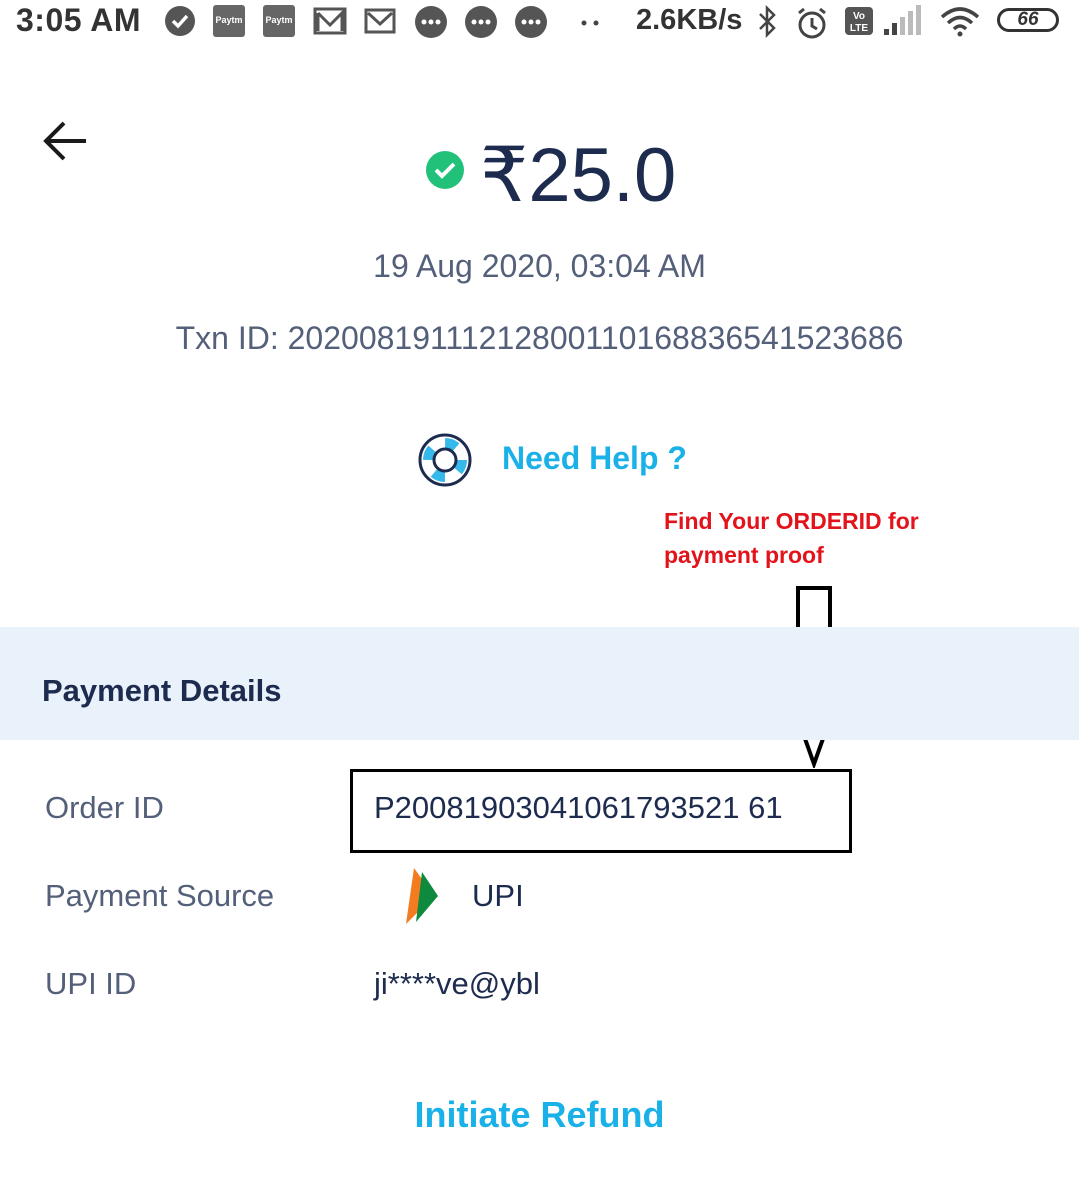 The height and width of the screenshot is (1178, 1079). What do you see at coordinates (578, 807) in the screenshot?
I see `order-id-value: P20081903041061793521 61` at bounding box center [578, 807].